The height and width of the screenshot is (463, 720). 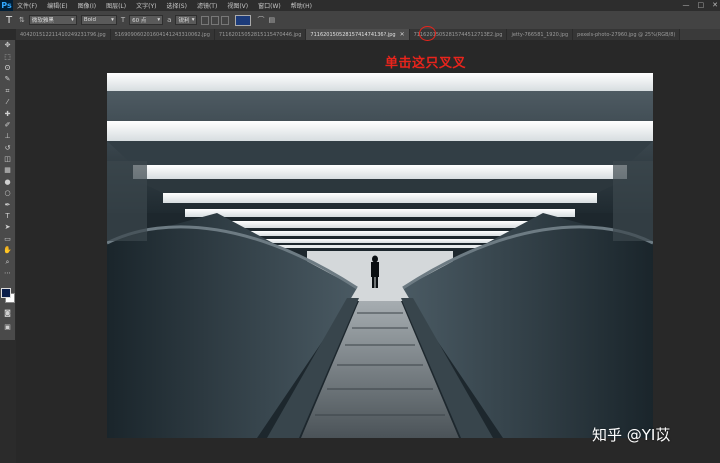 What do you see at coordinates (7, 204) in the screenshot?
I see `pen-icon: ✒` at bounding box center [7, 204].